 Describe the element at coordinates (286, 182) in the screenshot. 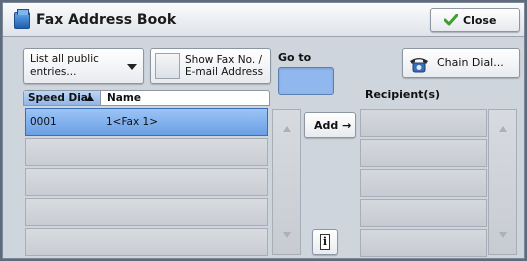

I see `address-list-scrollbar` at that location.